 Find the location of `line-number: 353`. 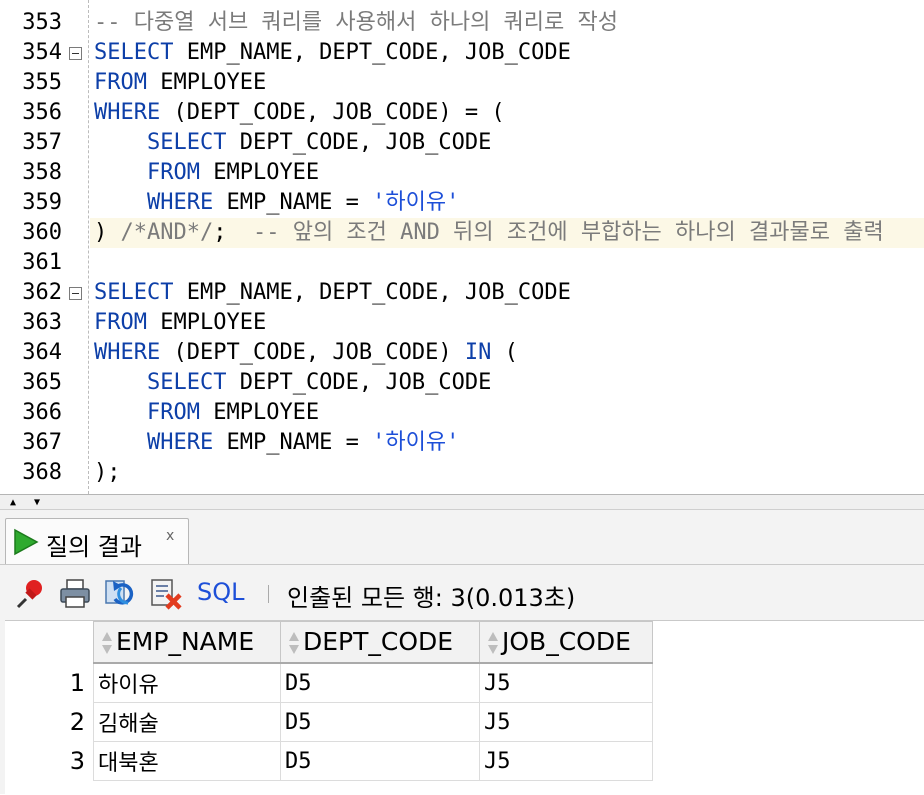

line-number: 353 is located at coordinates (42, 22).